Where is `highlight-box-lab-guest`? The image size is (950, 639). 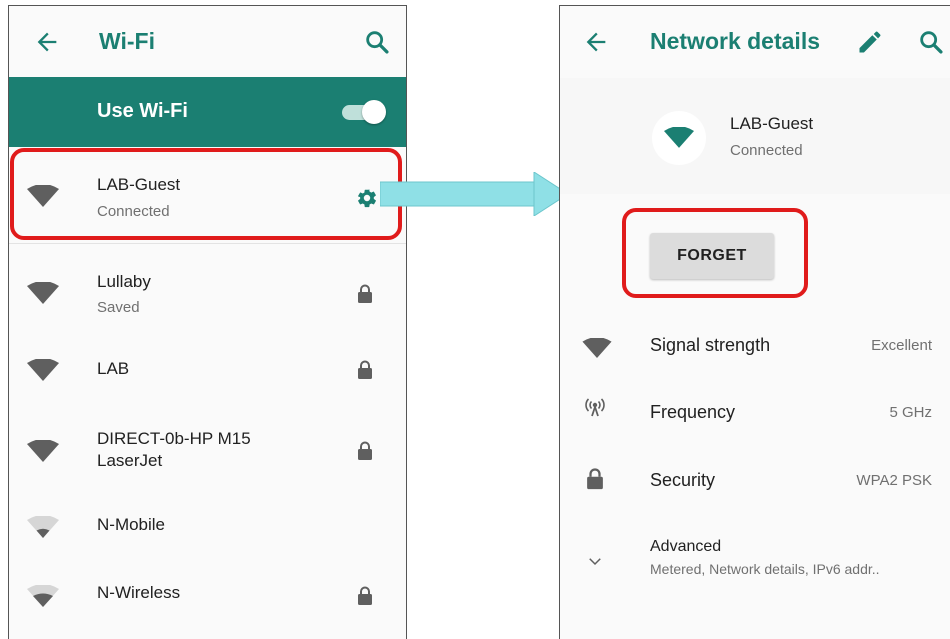 highlight-box-lab-guest is located at coordinates (206, 194).